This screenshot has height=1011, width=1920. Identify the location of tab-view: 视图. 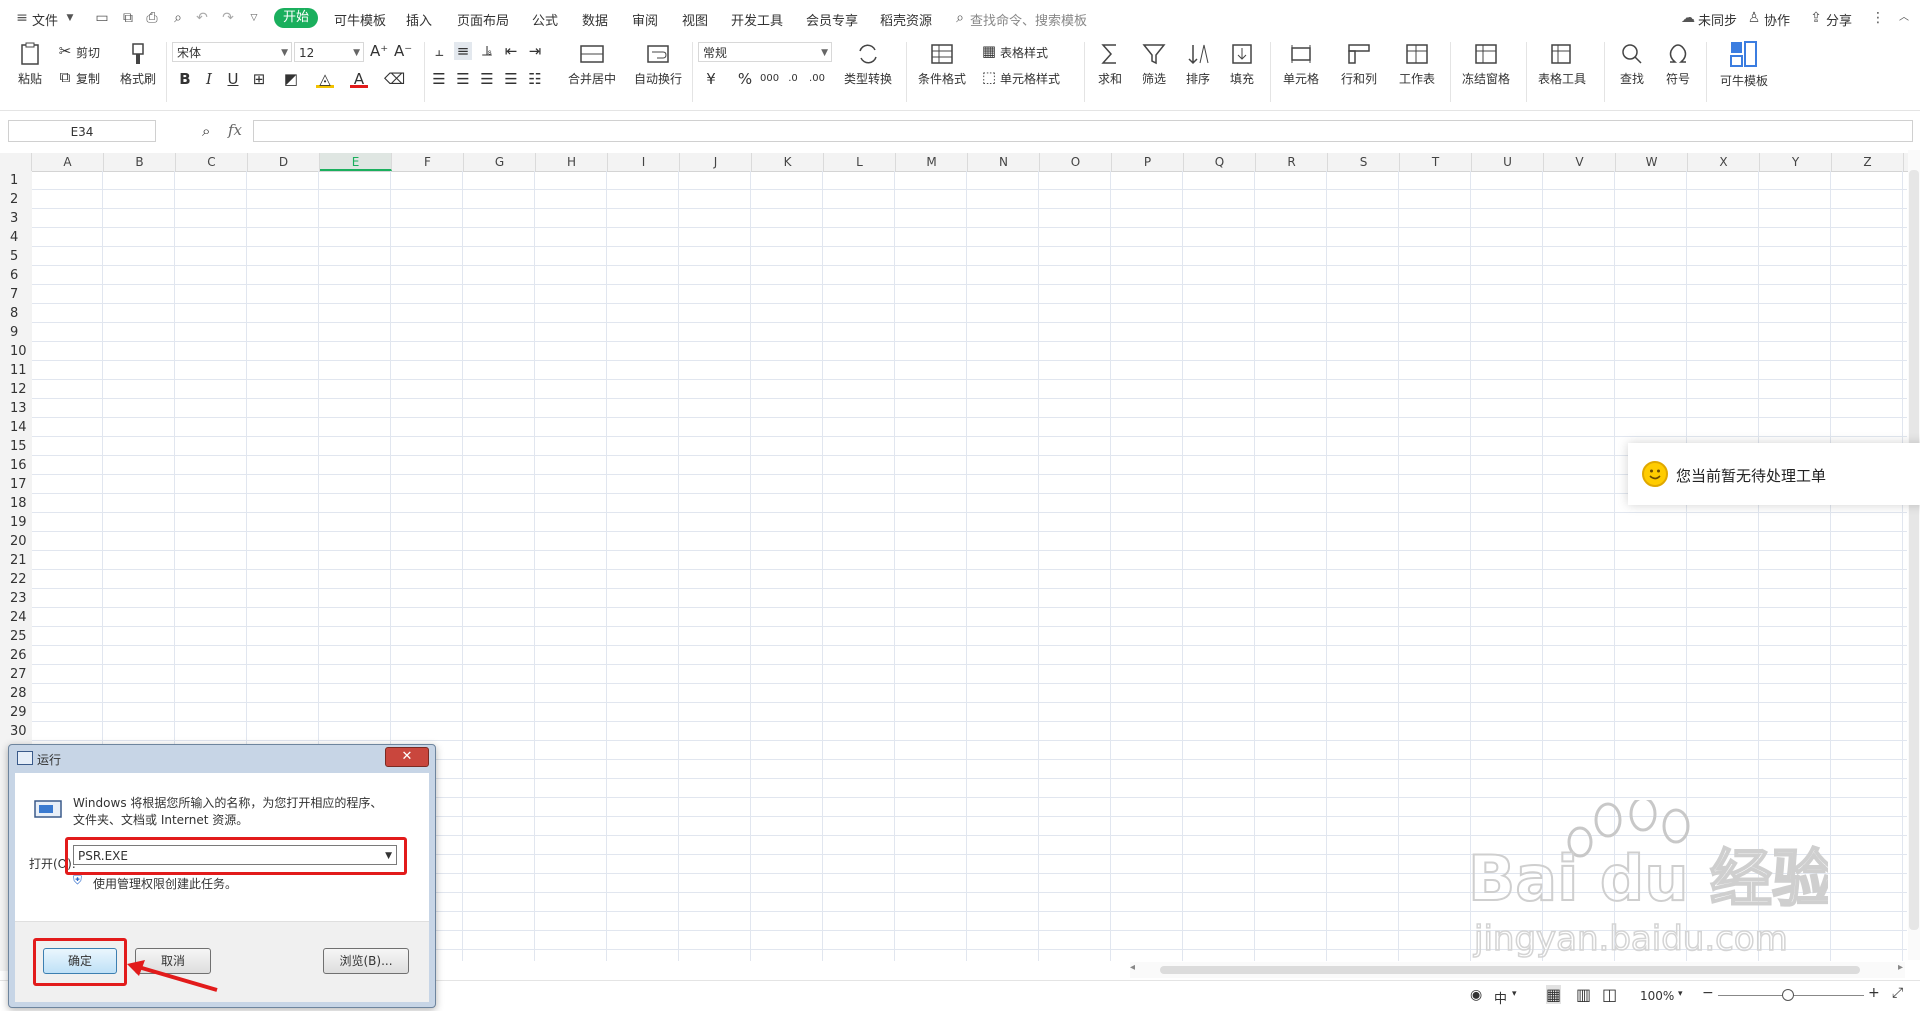
(695, 19).